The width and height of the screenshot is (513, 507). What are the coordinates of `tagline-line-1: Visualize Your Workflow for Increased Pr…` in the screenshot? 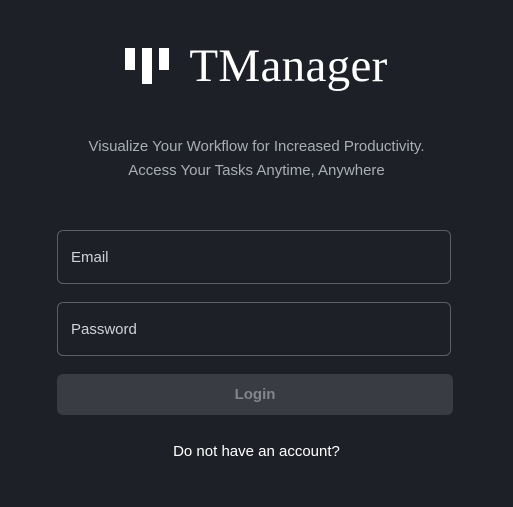 It's located at (256, 146).